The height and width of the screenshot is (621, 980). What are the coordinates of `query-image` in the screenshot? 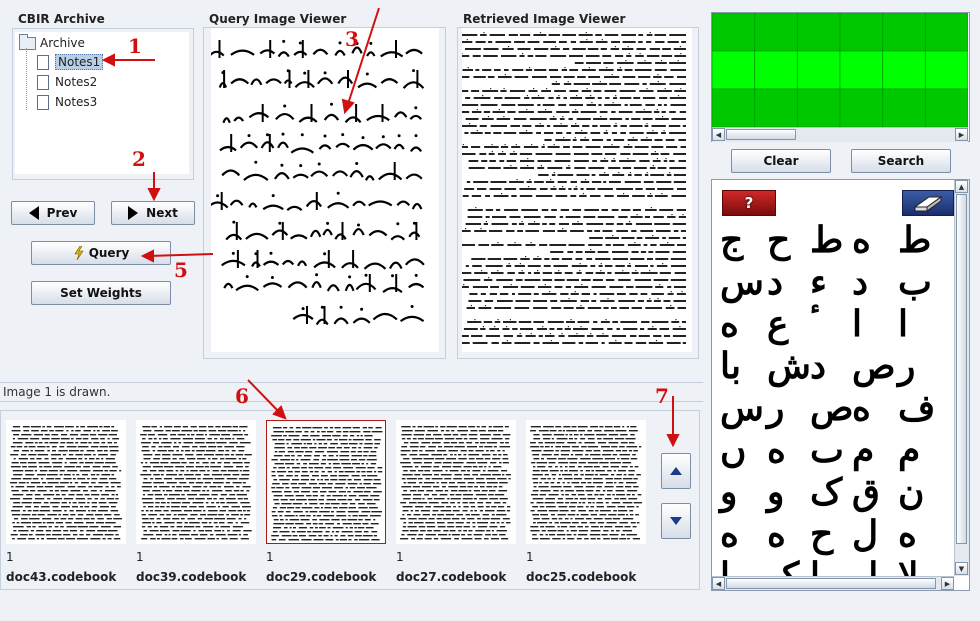 It's located at (322, 190).